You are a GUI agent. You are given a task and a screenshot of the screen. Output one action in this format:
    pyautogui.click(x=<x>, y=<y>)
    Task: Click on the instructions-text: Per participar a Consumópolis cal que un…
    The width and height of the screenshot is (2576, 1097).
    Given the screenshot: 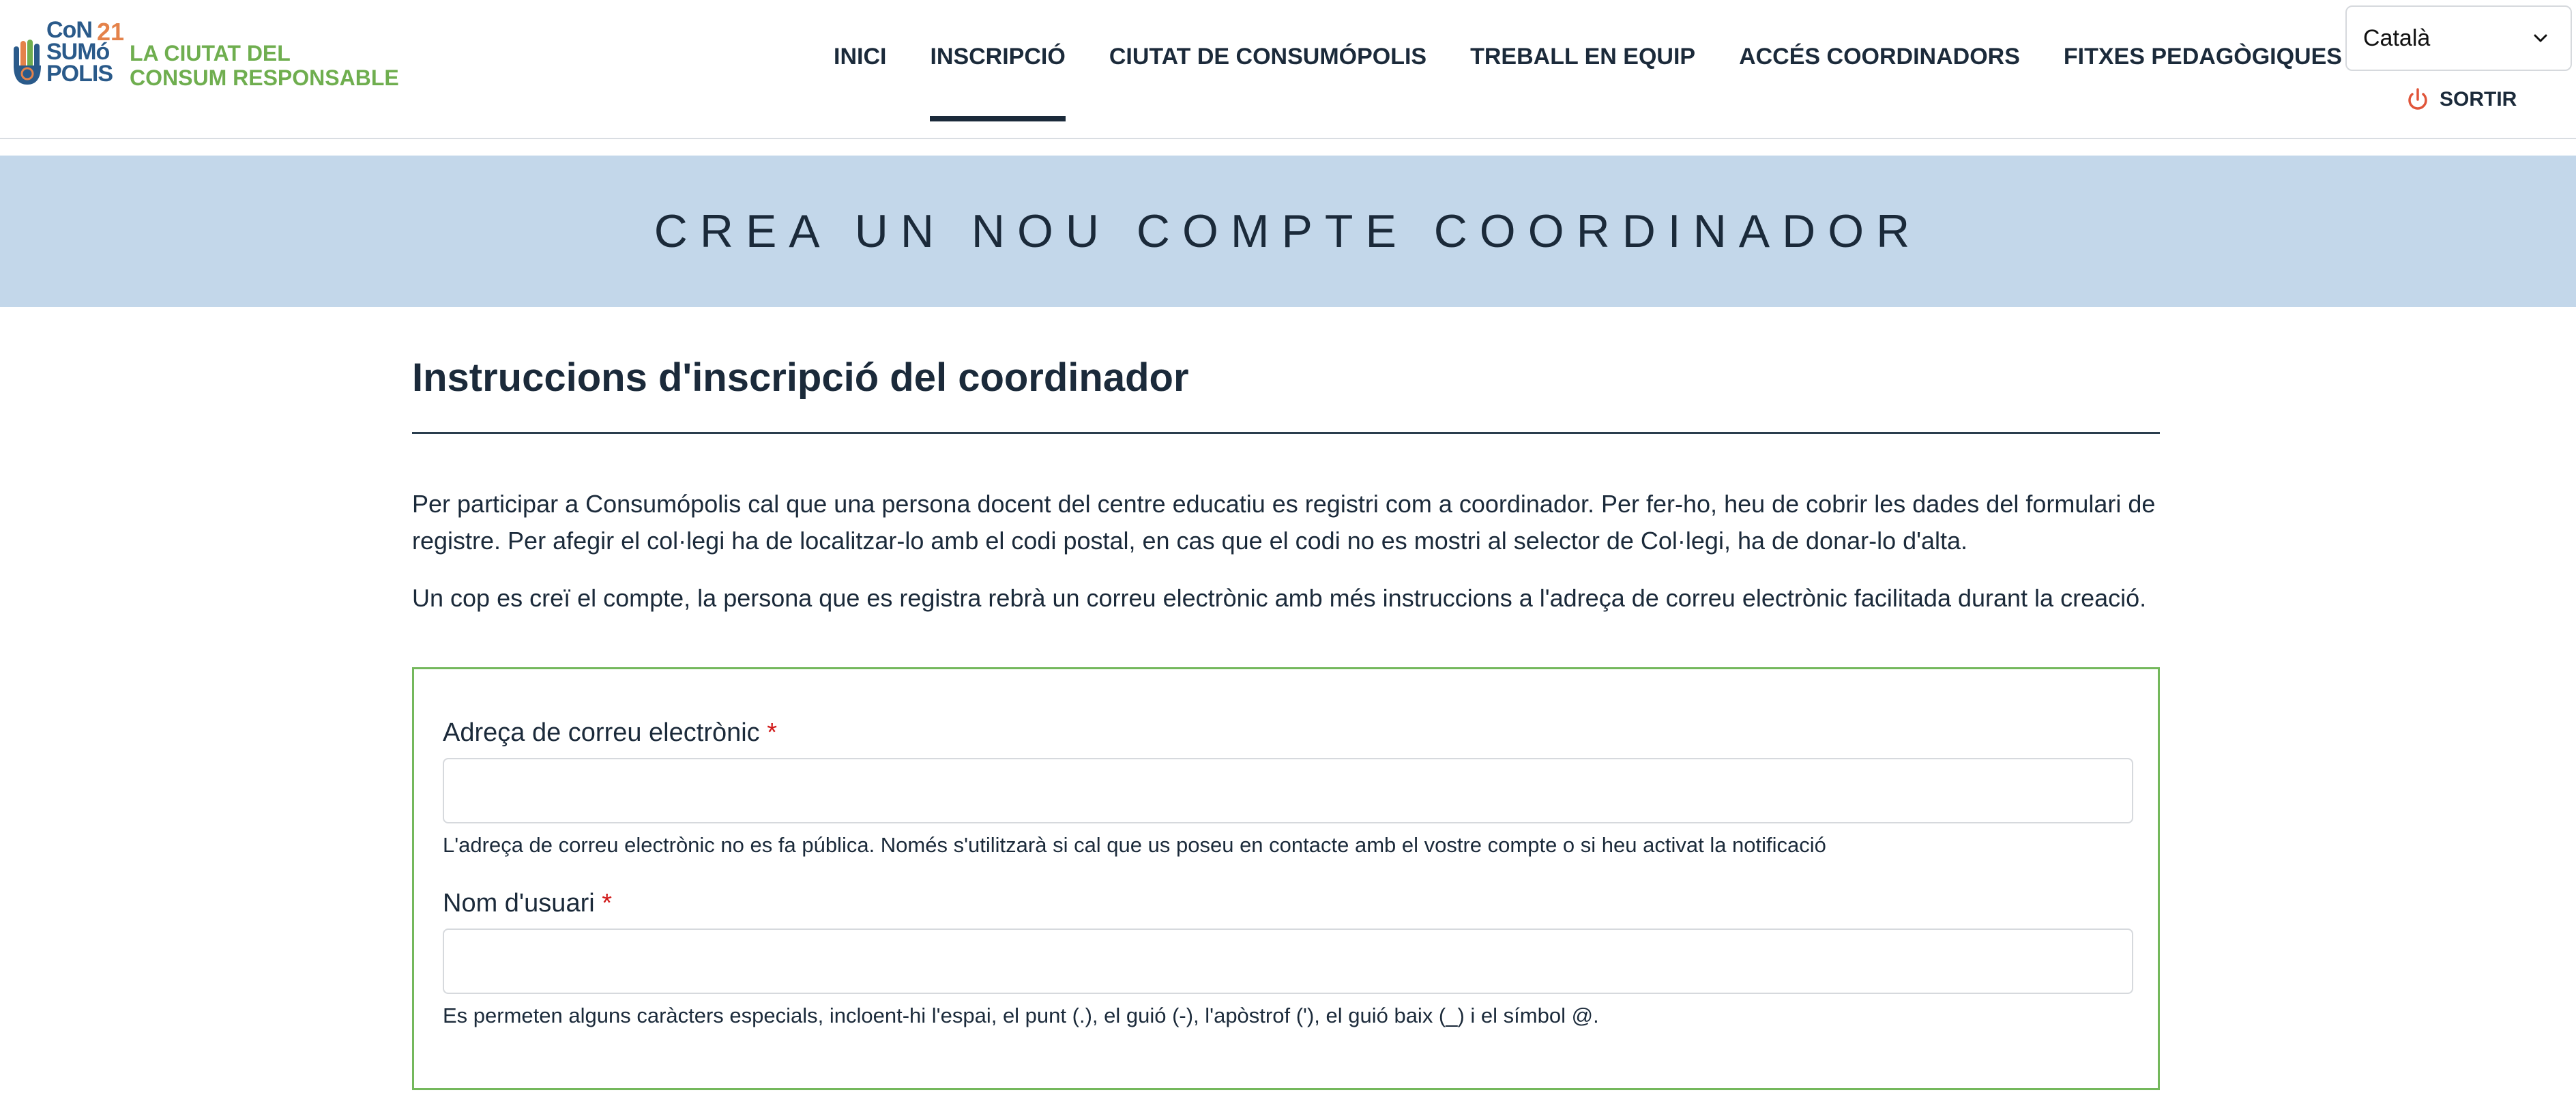 What is the action you would take?
    pyautogui.click(x=1286, y=551)
    